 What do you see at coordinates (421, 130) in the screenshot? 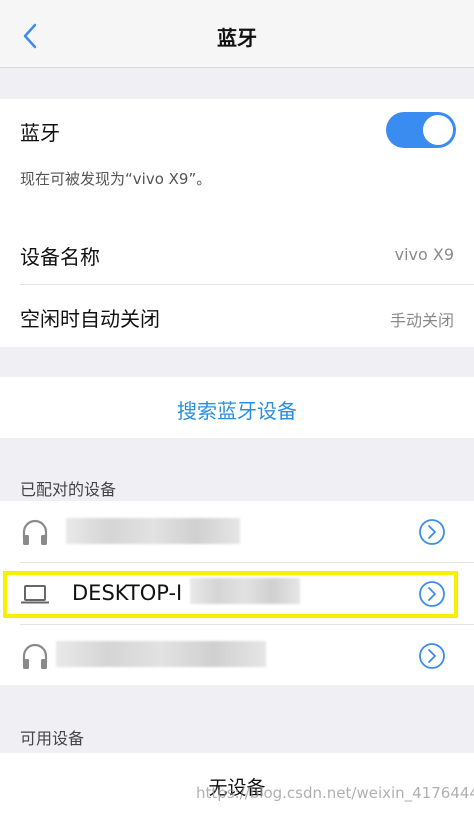
I see `bluetooth-toggle` at bounding box center [421, 130].